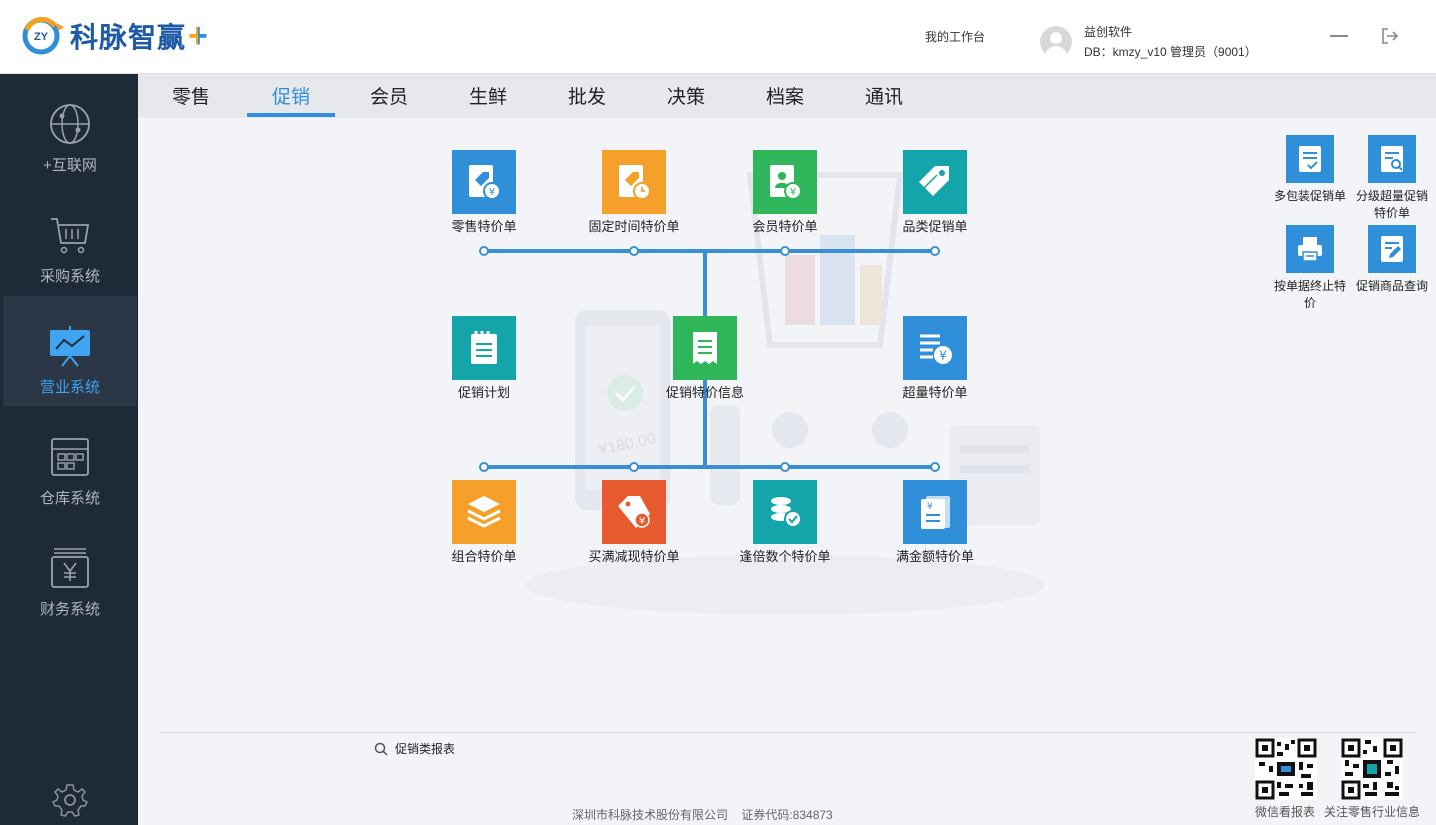 The width and height of the screenshot is (1436, 825). I want to click on fixed-time-special-price-button, so click(634, 182).